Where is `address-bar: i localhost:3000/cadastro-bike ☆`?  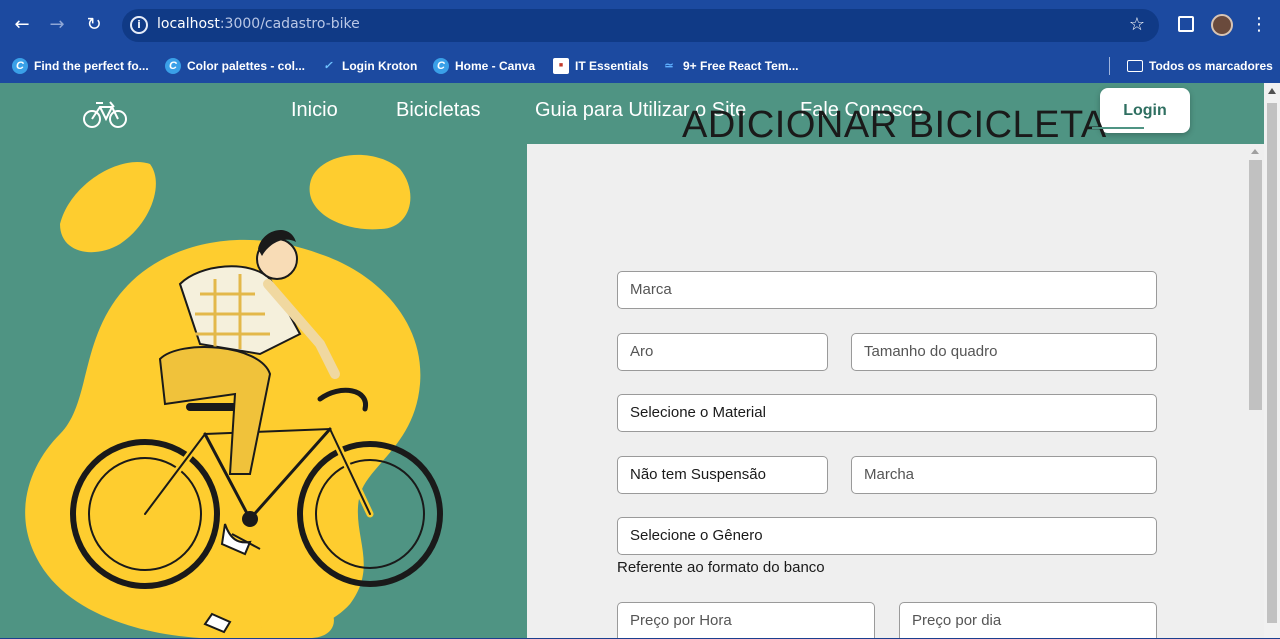 address-bar: i localhost:3000/cadastro-bike ☆ is located at coordinates (640, 25).